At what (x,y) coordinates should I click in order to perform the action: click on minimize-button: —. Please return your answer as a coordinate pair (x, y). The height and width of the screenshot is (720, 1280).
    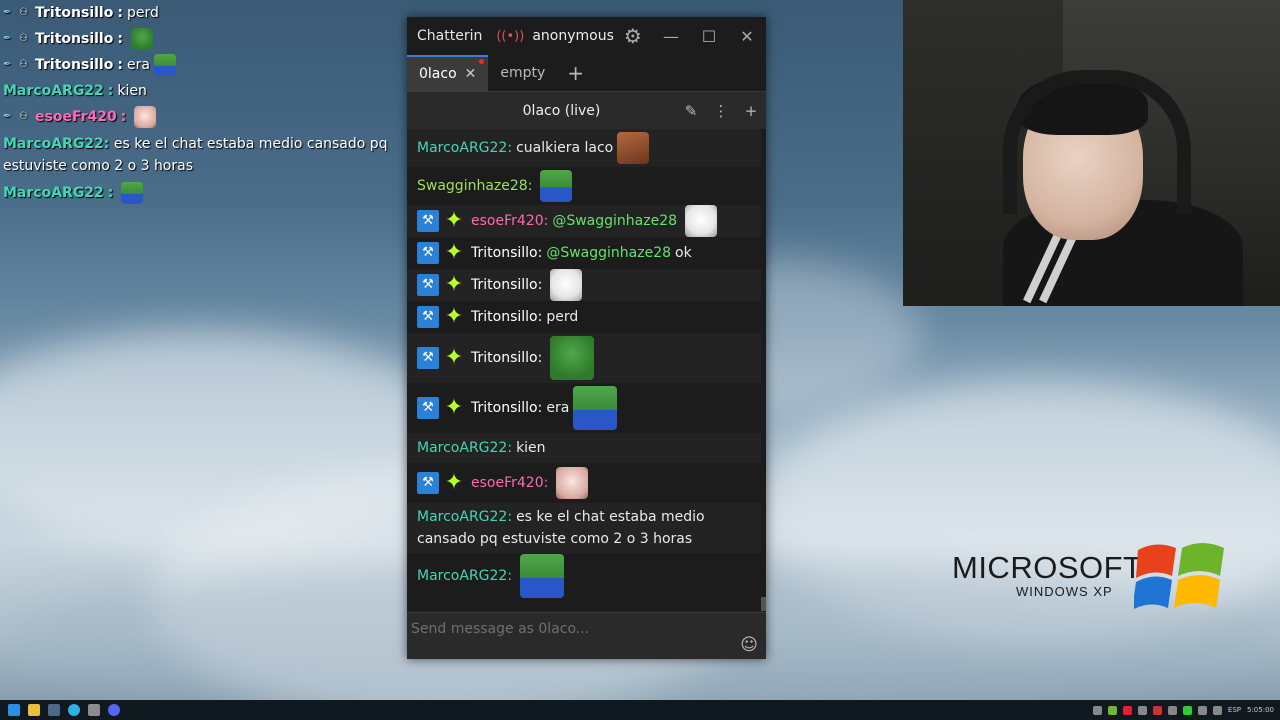
    Looking at the image, I should click on (671, 36).